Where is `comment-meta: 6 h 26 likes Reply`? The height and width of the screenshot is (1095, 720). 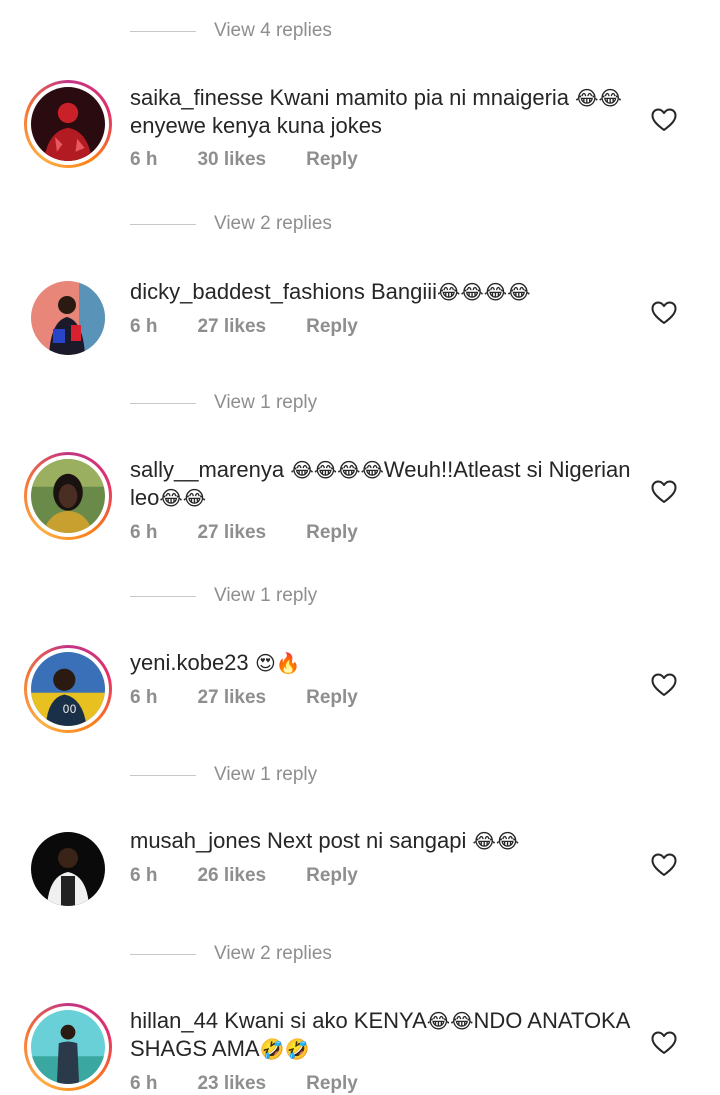
comment-meta: 6 h 26 likes Reply is located at coordinates (385, 876).